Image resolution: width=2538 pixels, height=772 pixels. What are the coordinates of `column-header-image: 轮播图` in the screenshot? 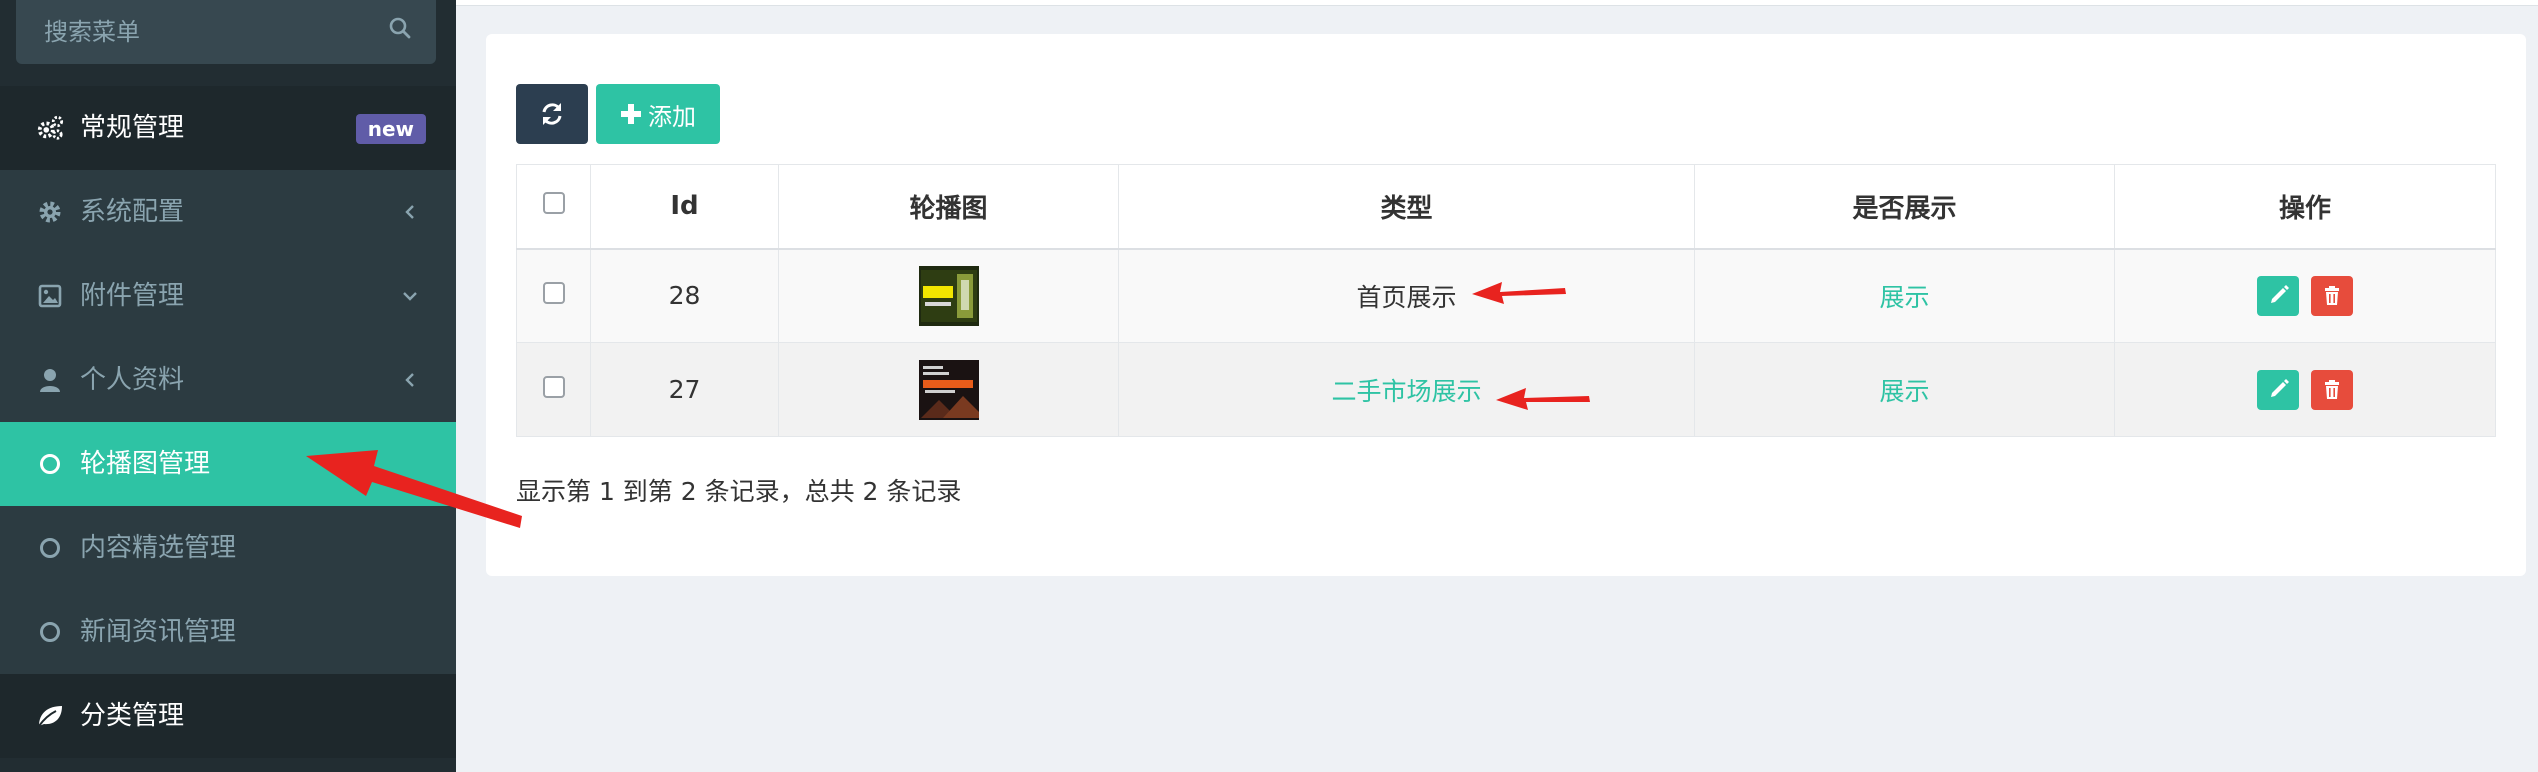 It's located at (948, 207).